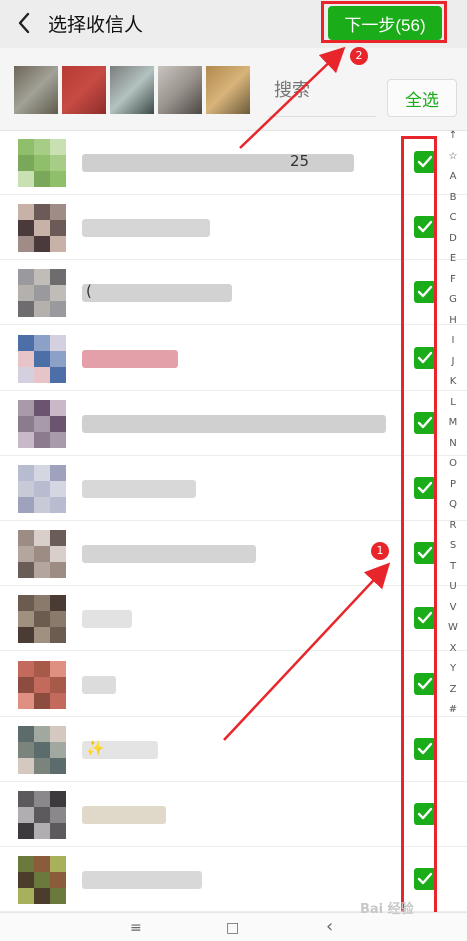 This screenshot has width=467, height=941. What do you see at coordinates (307, 651) in the screenshot?
I see `arrow-to-checkboxes` at bounding box center [307, 651].